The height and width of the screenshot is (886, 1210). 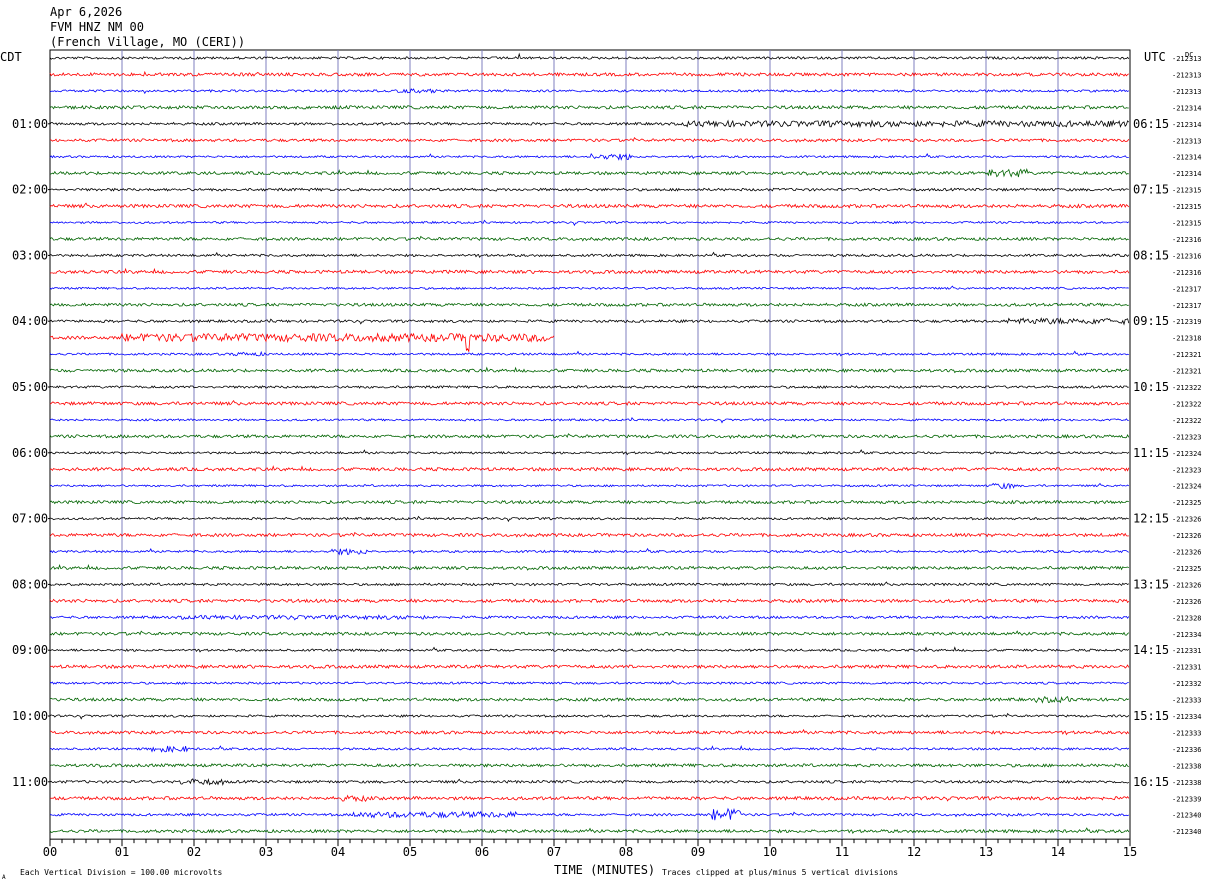 What do you see at coordinates (1151, 453) in the screenshot?
I see `right-hour-label: 11:15` at bounding box center [1151, 453].